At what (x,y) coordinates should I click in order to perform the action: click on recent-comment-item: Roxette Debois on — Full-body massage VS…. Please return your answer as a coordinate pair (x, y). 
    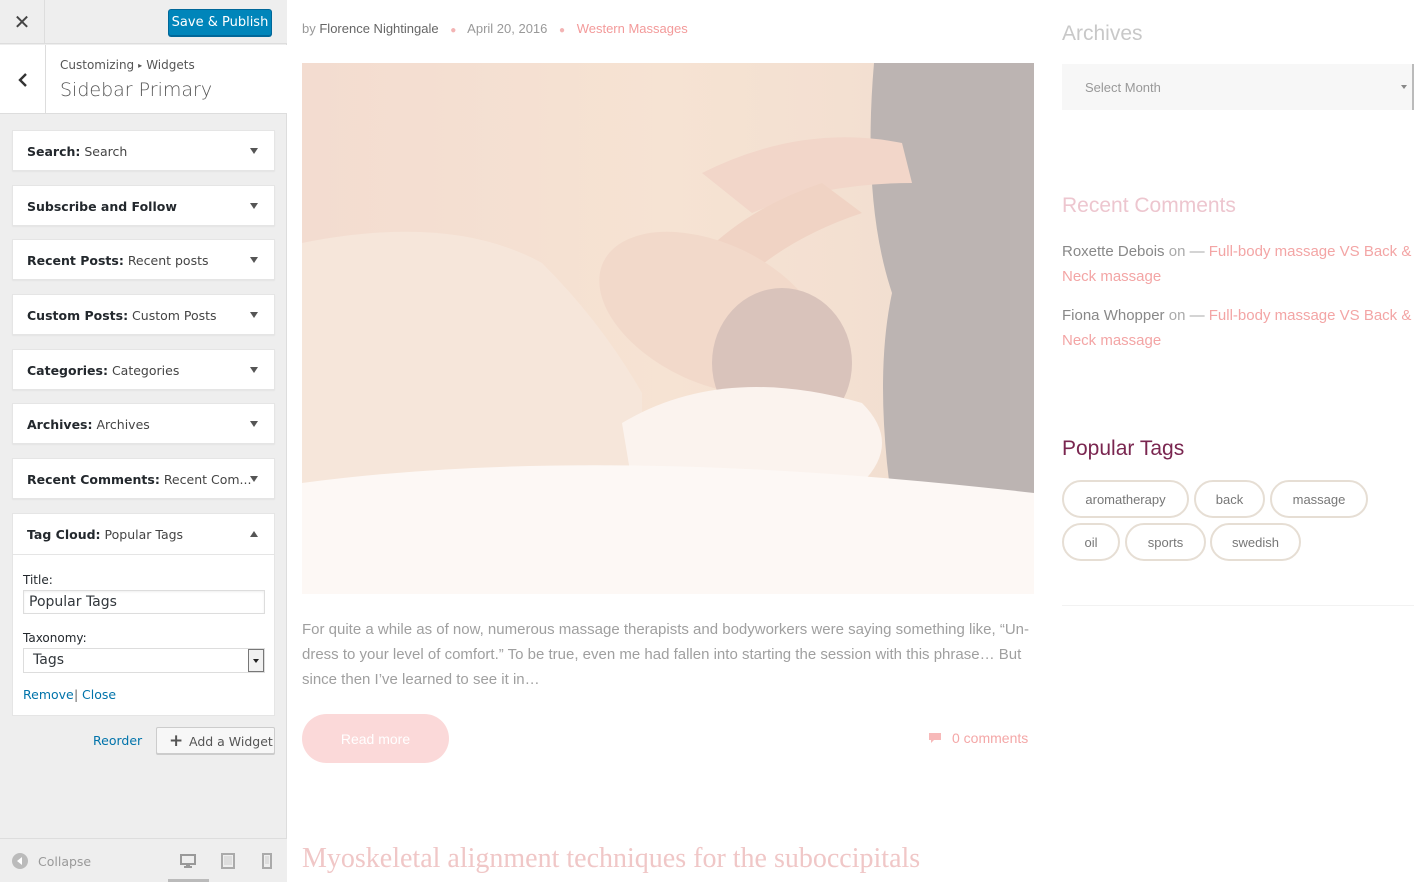
    Looking at the image, I should click on (1242, 264).